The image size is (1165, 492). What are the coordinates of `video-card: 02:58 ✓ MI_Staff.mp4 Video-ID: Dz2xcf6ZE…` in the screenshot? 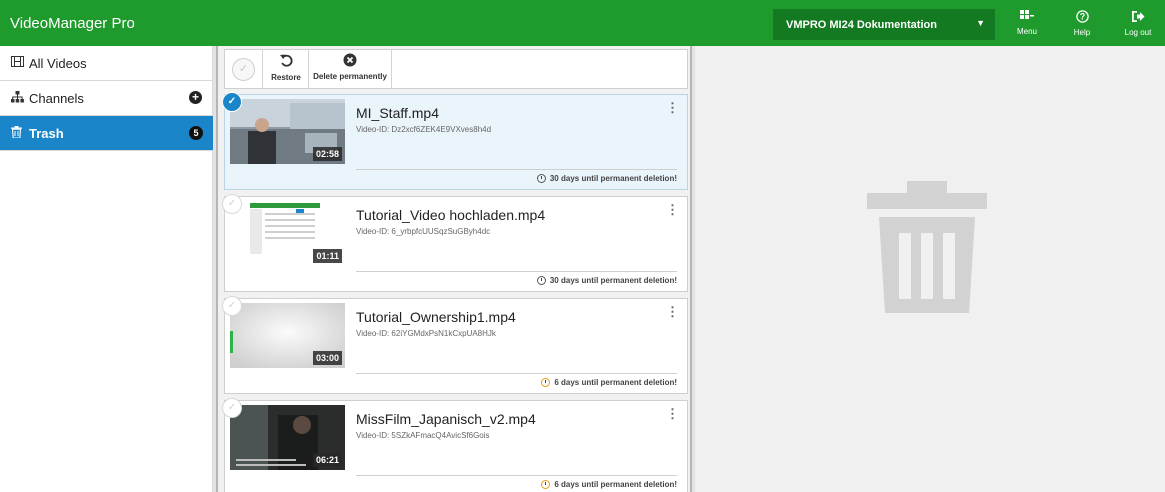 It's located at (455, 141).